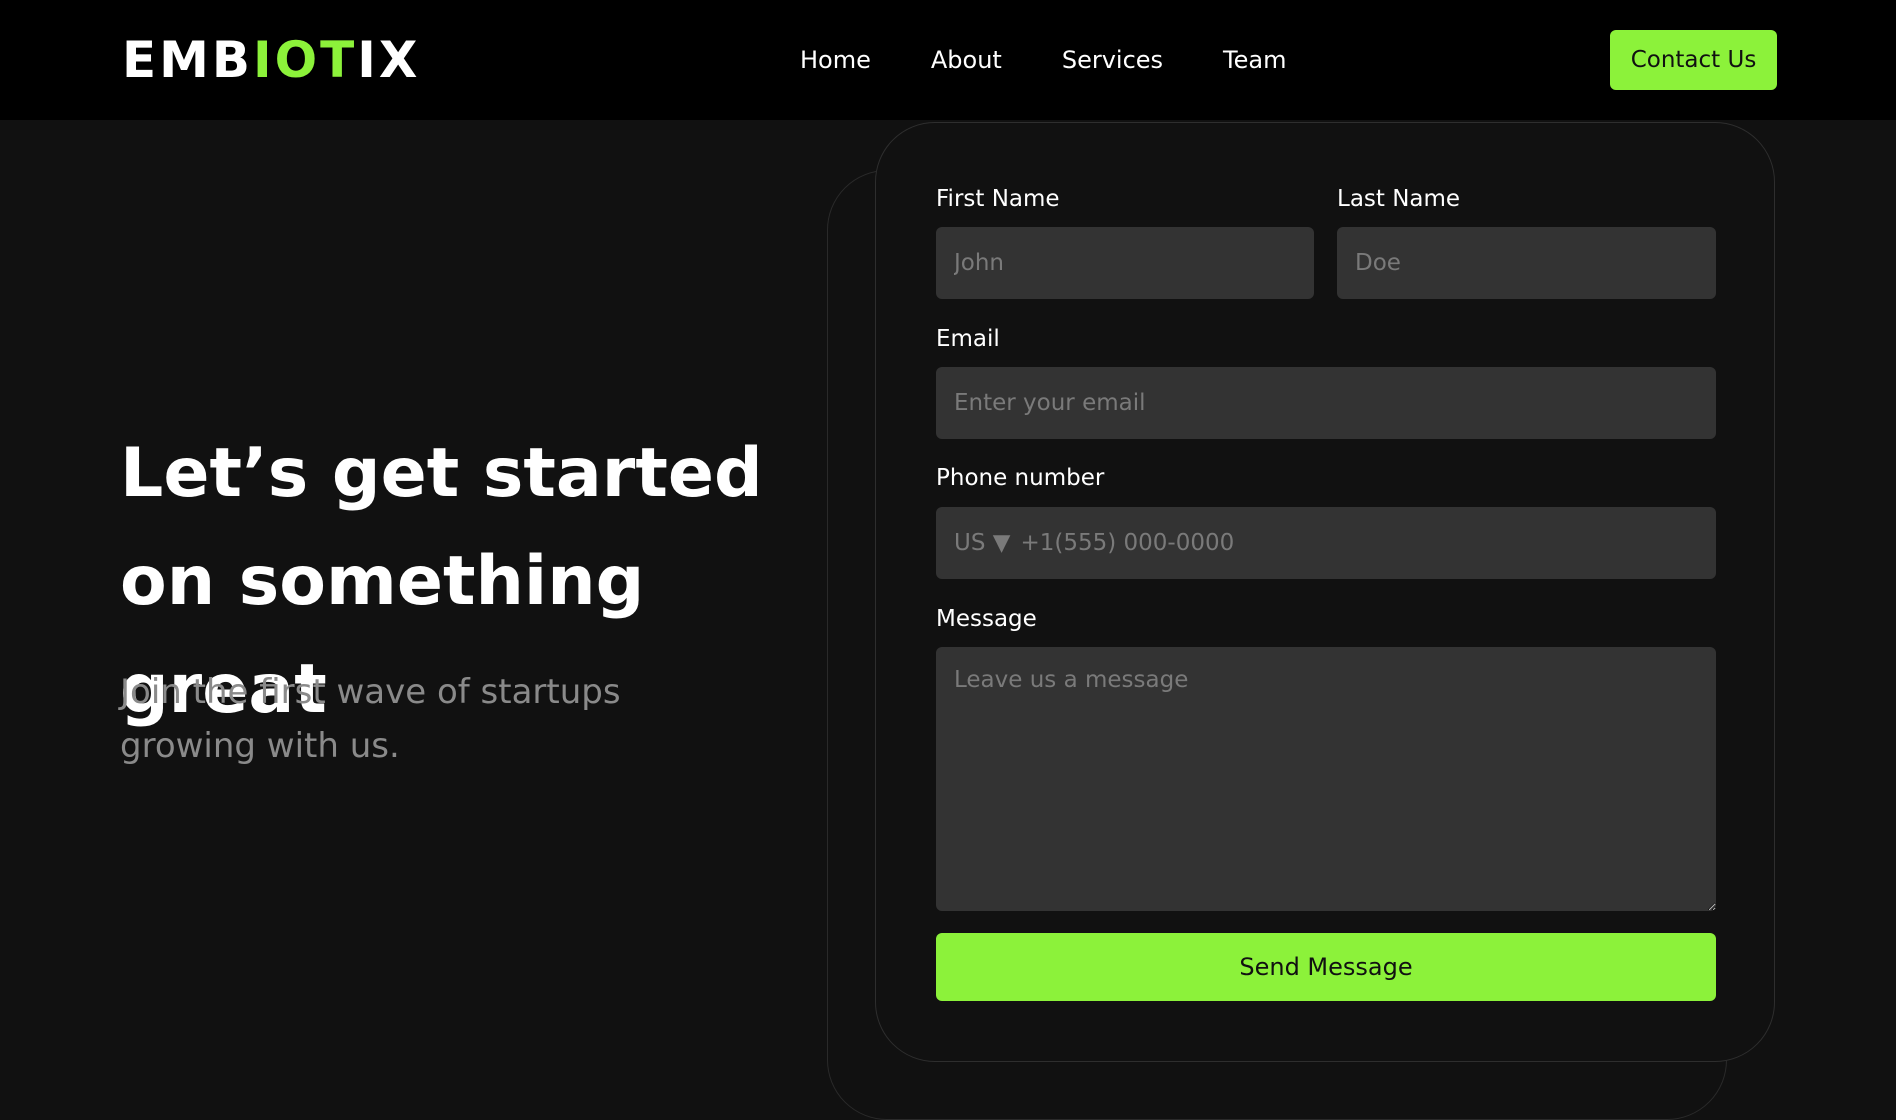 The width and height of the screenshot is (1896, 1120). What do you see at coordinates (188, 60) in the screenshot?
I see `logo-text-part1: EMB` at bounding box center [188, 60].